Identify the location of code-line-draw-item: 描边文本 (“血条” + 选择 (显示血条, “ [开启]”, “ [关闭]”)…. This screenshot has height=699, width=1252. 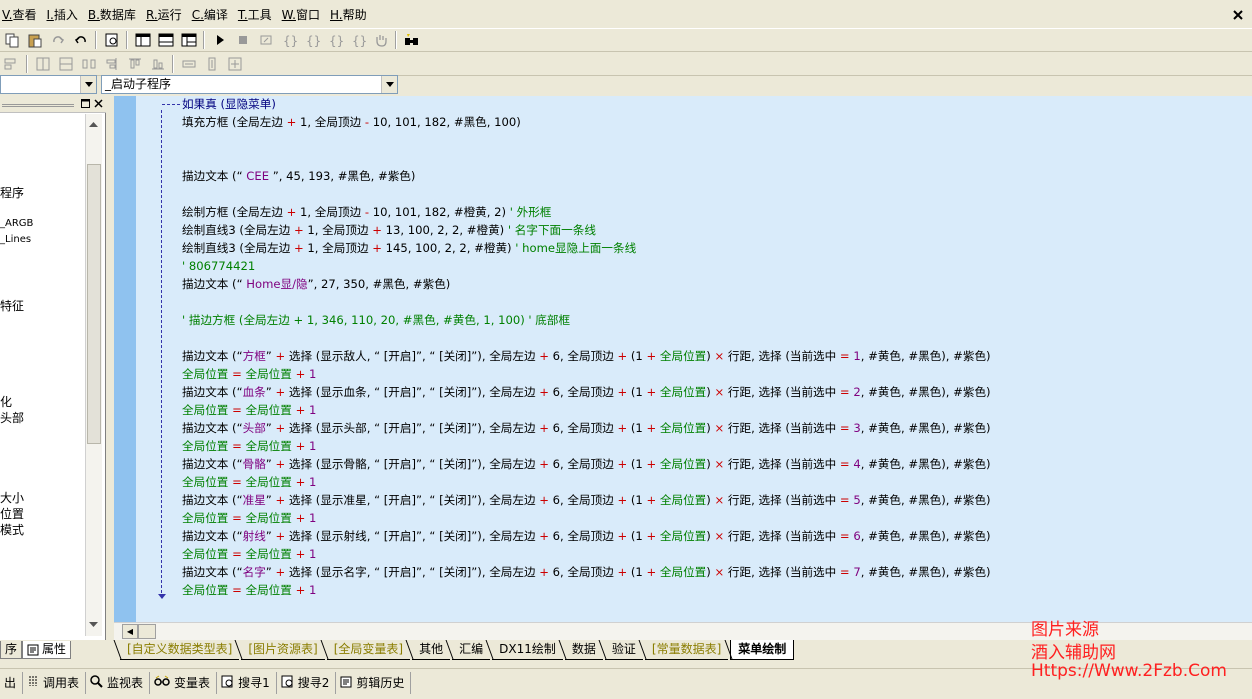
(586, 392).